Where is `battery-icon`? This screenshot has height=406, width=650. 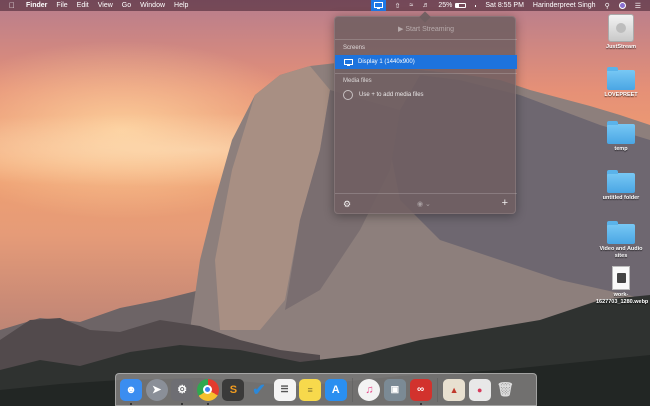 battery-icon is located at coordinates (461, 5).